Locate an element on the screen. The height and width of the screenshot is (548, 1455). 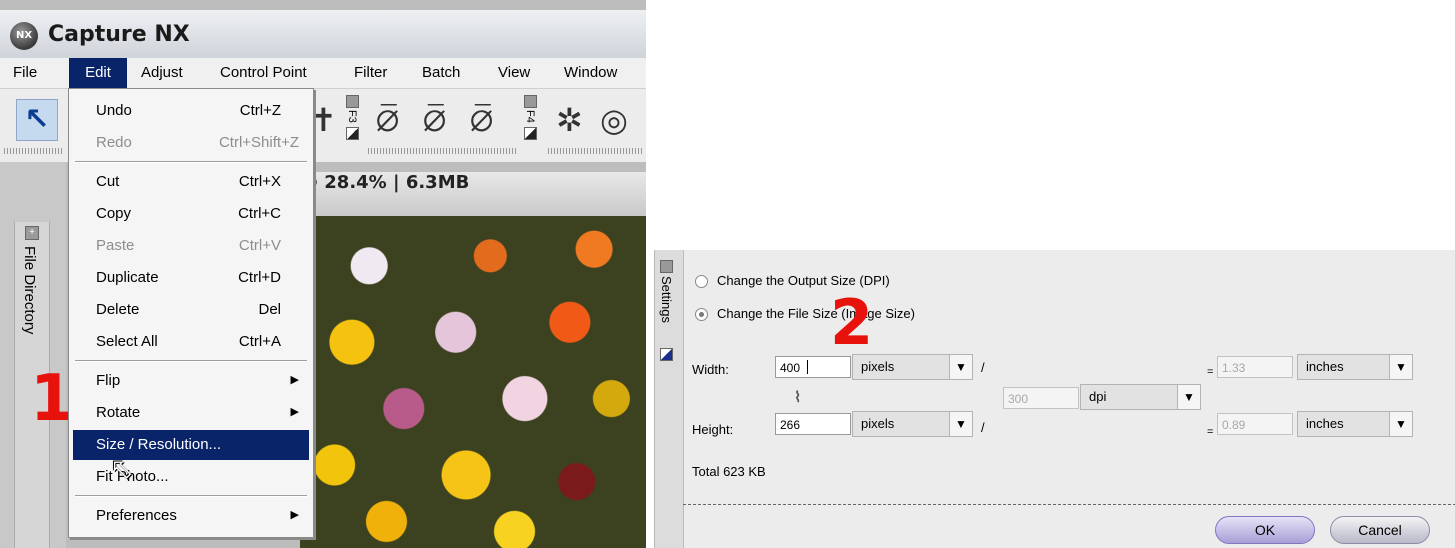
resolution-unit-select: dpi ▼ is located at coordinates (1140, 397).